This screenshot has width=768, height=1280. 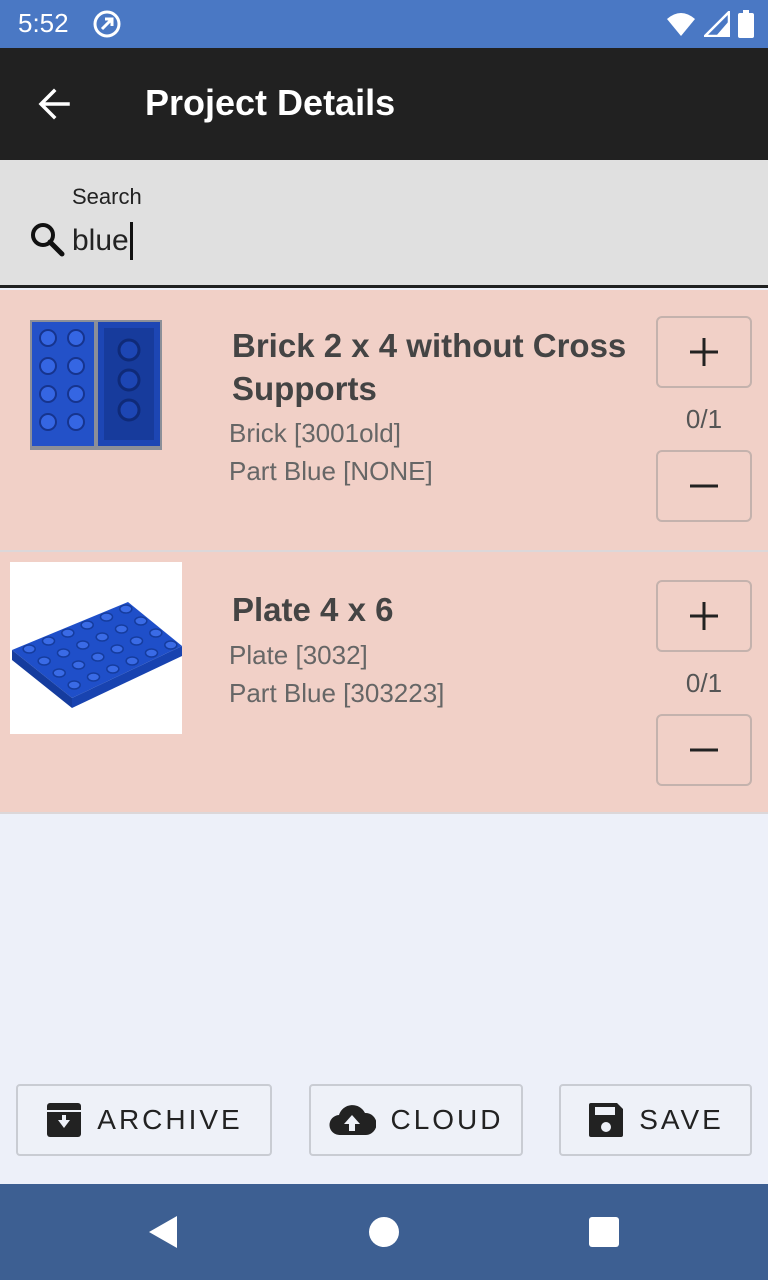 I want to click on system-nav-bar, so click(x=384, y=1232).